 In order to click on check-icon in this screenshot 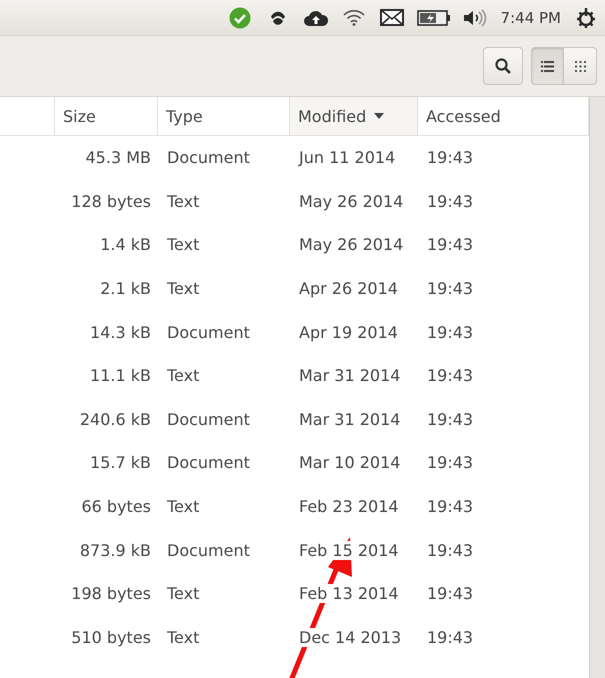, I will do `click(239, 17)`.